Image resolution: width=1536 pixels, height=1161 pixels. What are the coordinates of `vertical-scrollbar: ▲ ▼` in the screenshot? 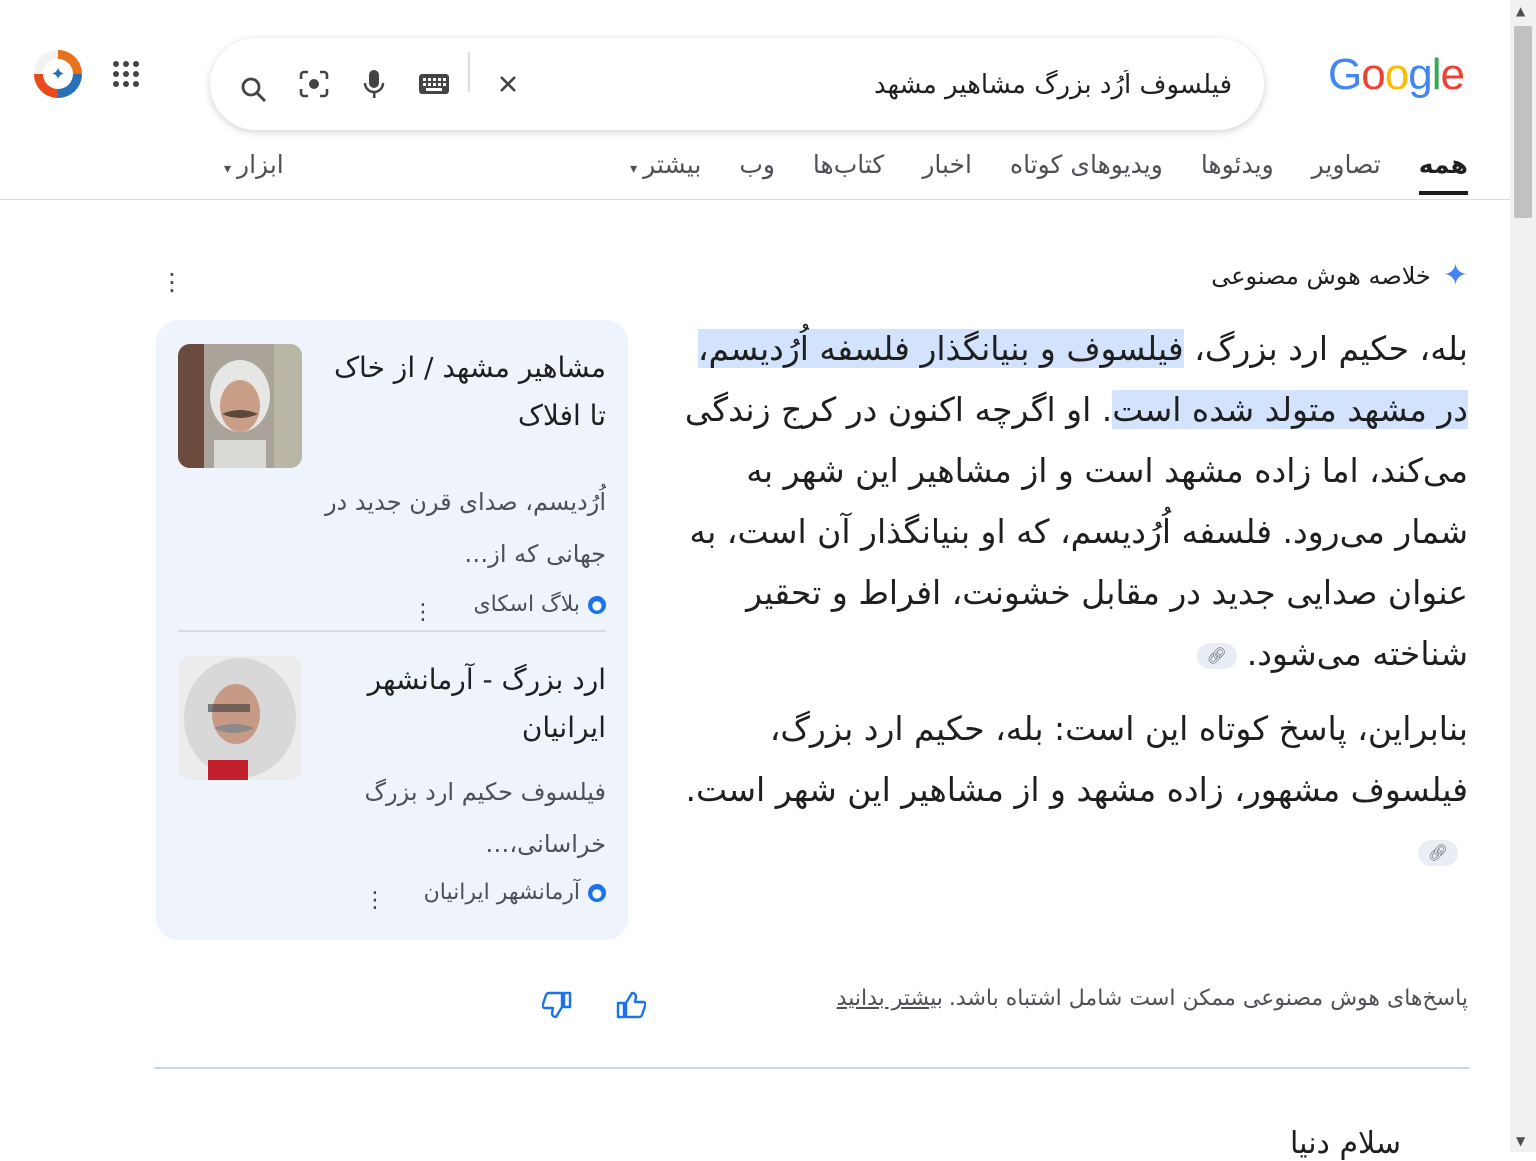 It's located at (1523, 576).